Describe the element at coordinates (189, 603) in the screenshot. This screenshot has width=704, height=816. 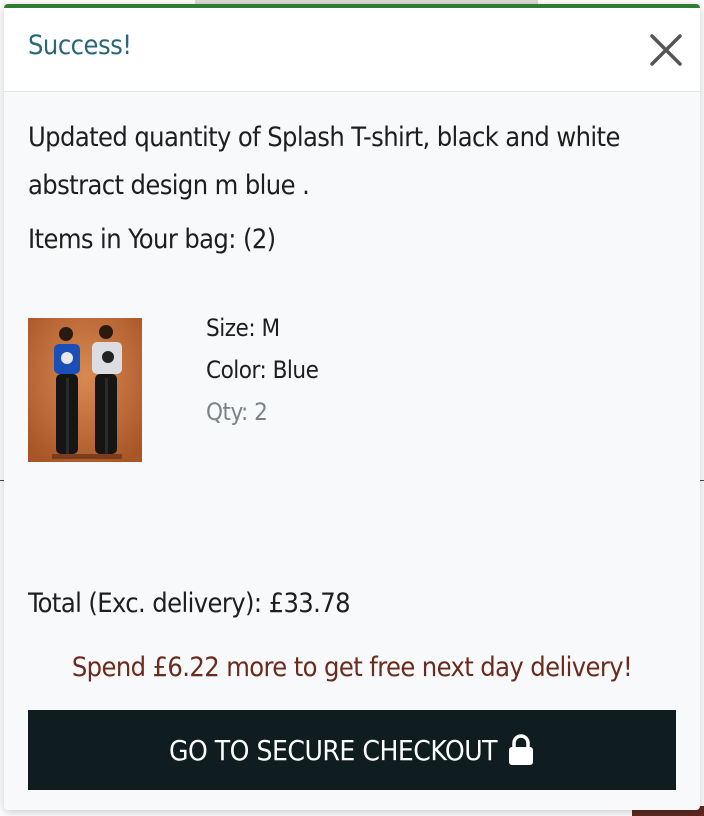
I see `bag-total: Total (Exc. delivery): £33.78` at that location.